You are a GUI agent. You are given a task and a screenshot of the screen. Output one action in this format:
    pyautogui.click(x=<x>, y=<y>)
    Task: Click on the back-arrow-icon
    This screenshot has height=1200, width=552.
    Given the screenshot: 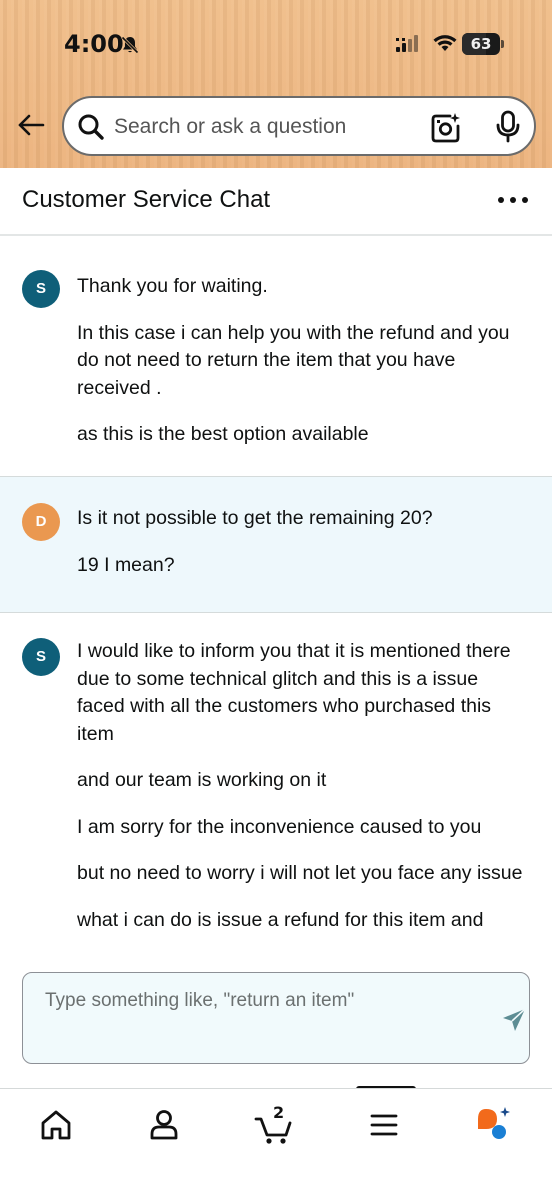 What is the action you would take?
    pyautogui.click(x=31, y=125)
    